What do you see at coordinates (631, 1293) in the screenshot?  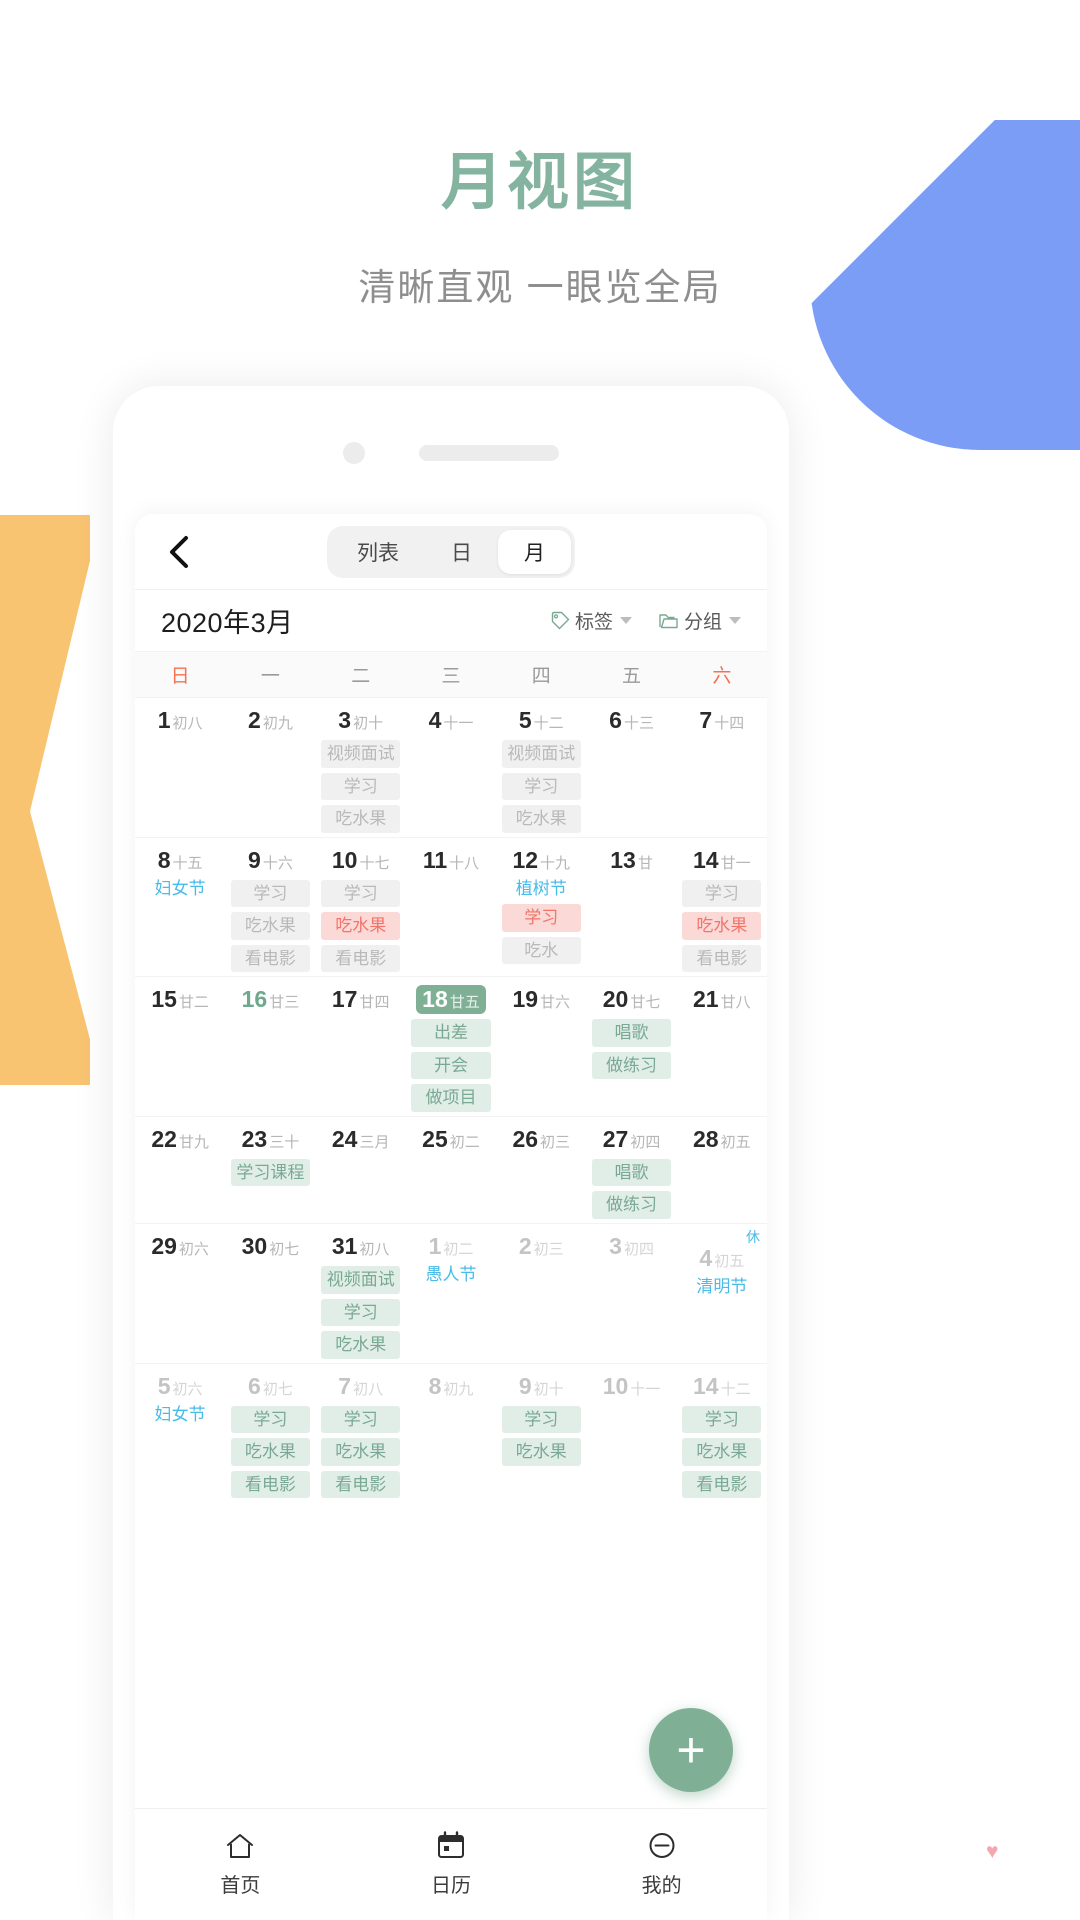 I see `calendar-day-cell: 3 初四` at bounding box center [631, 1293].